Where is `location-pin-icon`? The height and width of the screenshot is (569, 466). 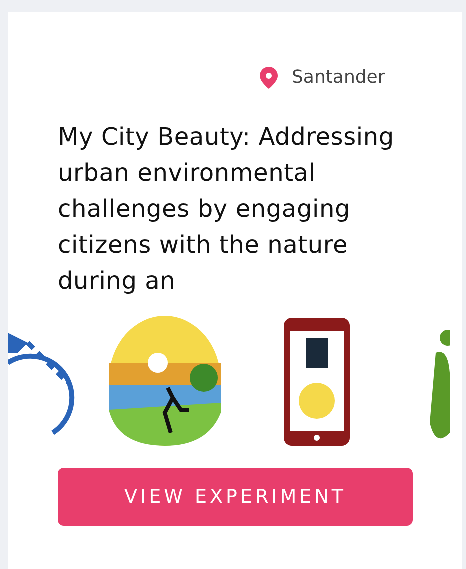 location-pin-icon is located at coordinates (269, 77).